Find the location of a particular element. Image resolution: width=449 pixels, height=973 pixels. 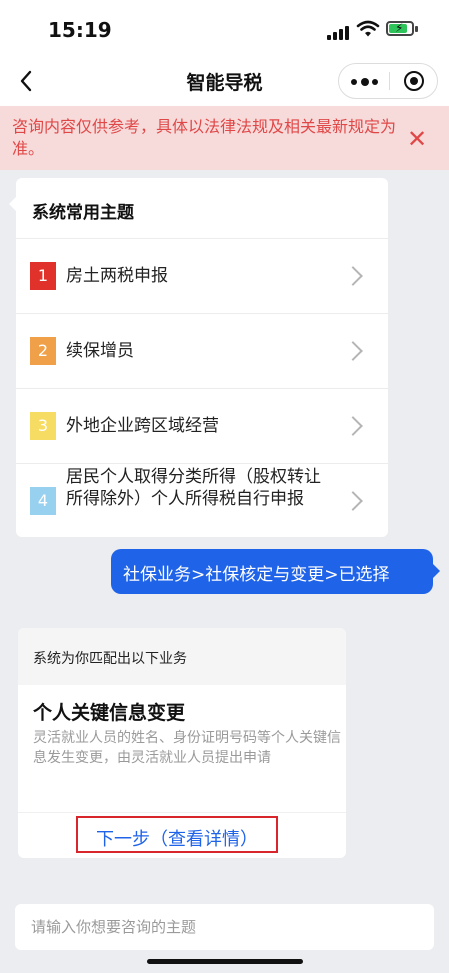

topic-label: 居民个人取得分类所得（股权转让所得除外）个人所得税自行申报 is located at coordinates (193, 488).